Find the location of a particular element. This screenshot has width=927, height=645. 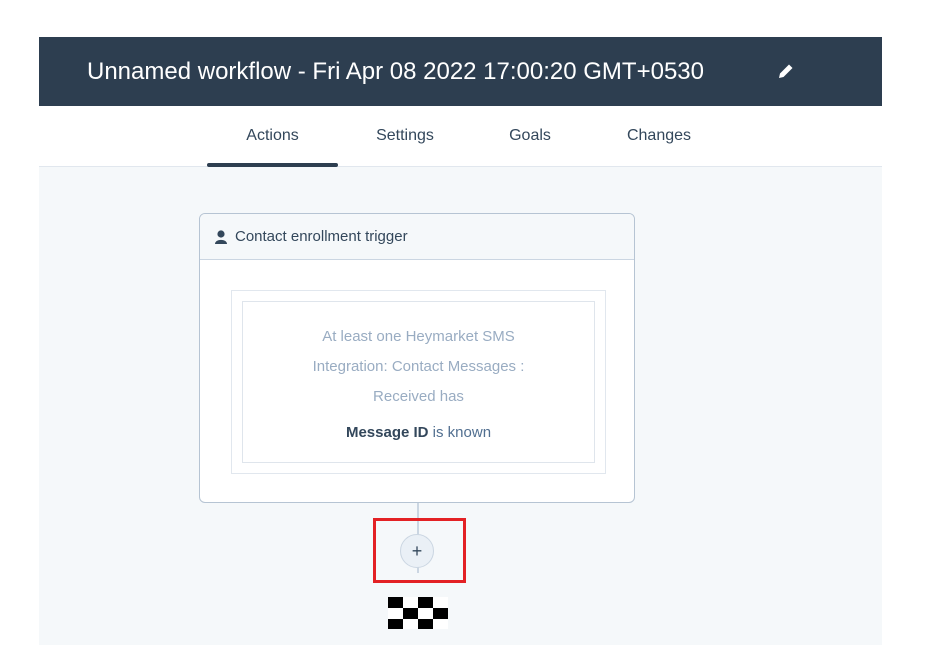

edit-title-button is located at coordinates (786, 71).